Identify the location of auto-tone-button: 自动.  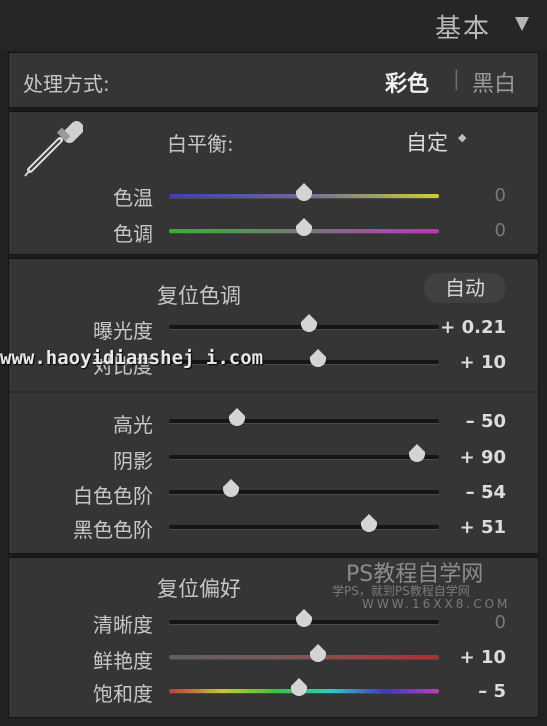
(465, 288).